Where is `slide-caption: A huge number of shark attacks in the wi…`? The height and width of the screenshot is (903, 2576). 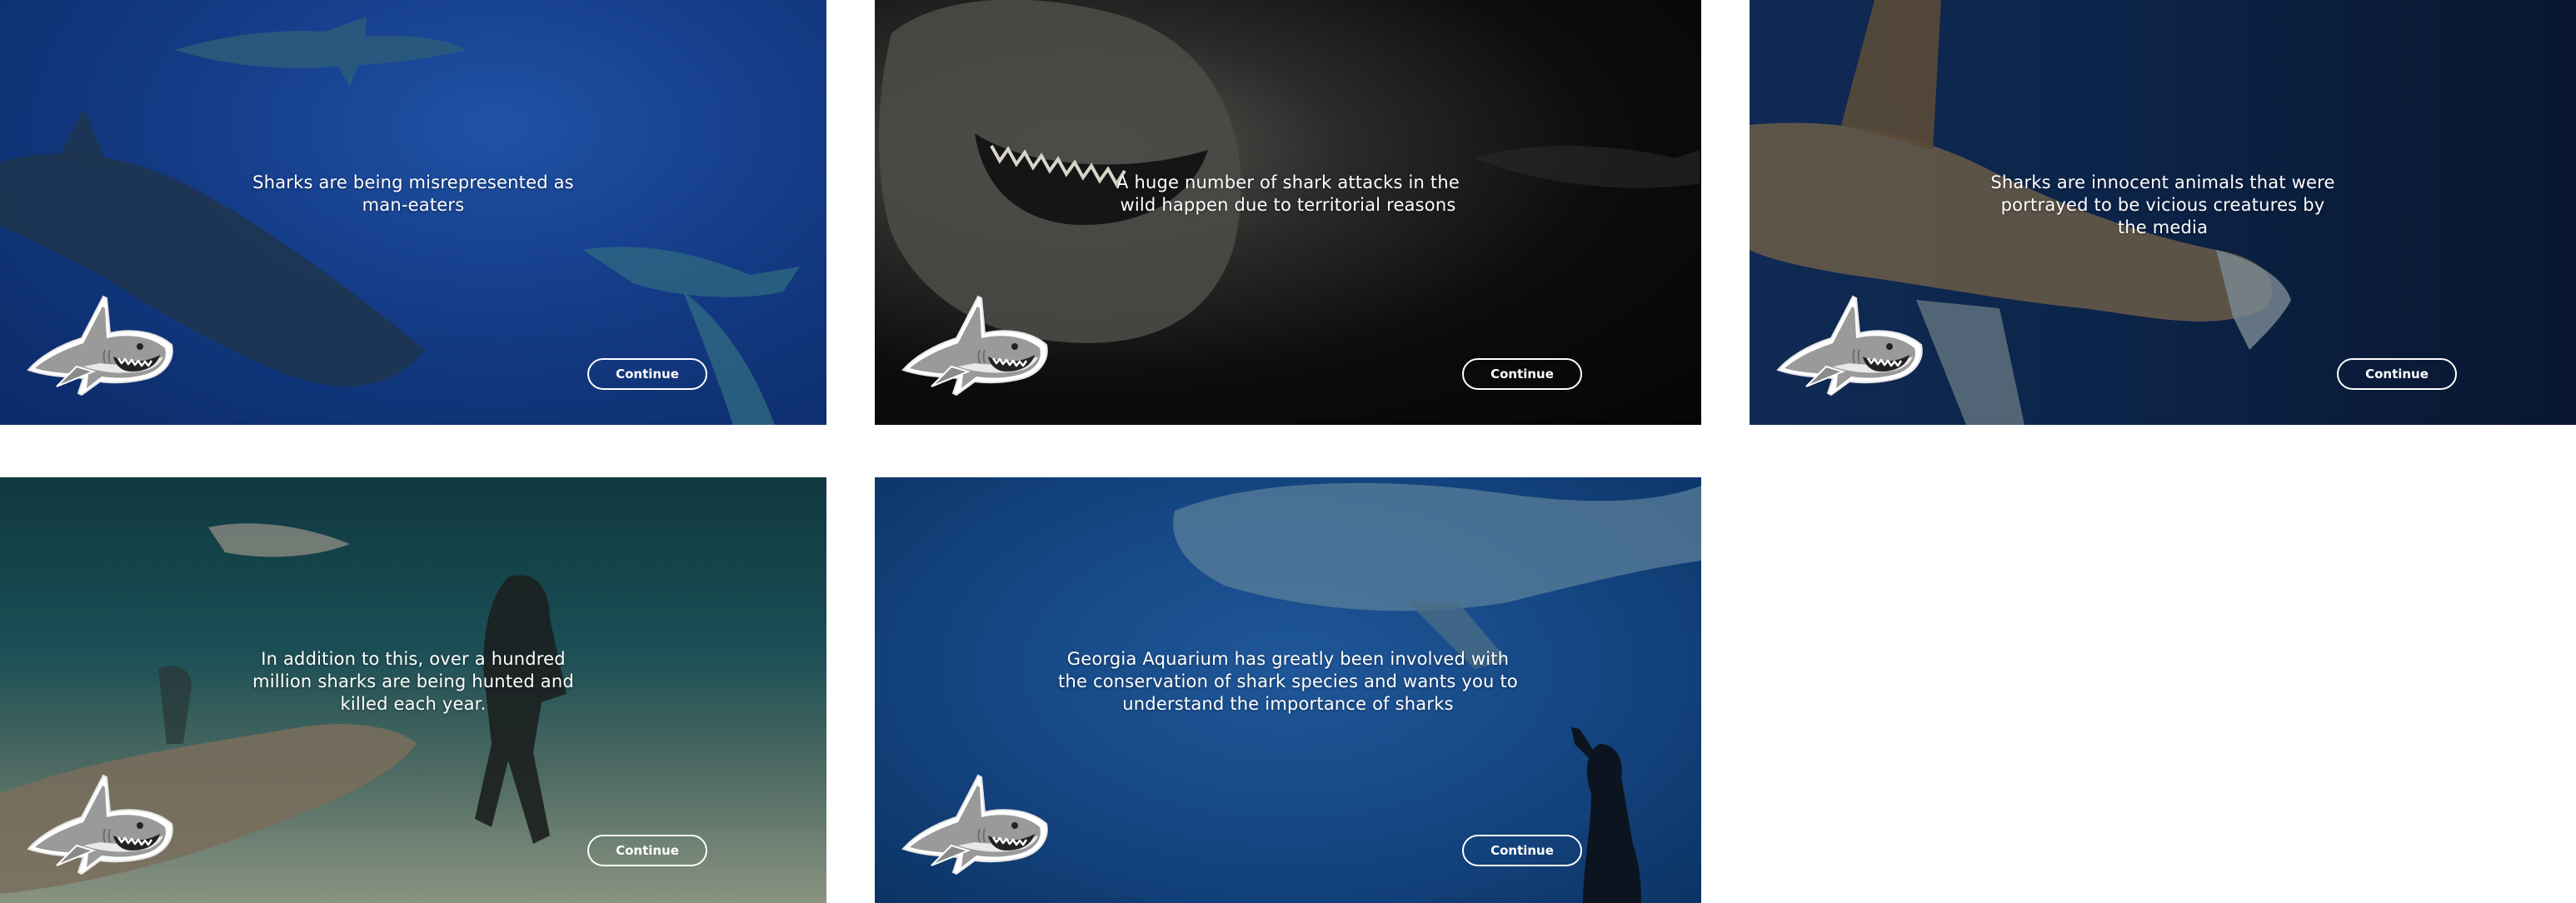
slide-caption: A huge number of shark attacks in the wi… is located at coordinates (1288, 193).